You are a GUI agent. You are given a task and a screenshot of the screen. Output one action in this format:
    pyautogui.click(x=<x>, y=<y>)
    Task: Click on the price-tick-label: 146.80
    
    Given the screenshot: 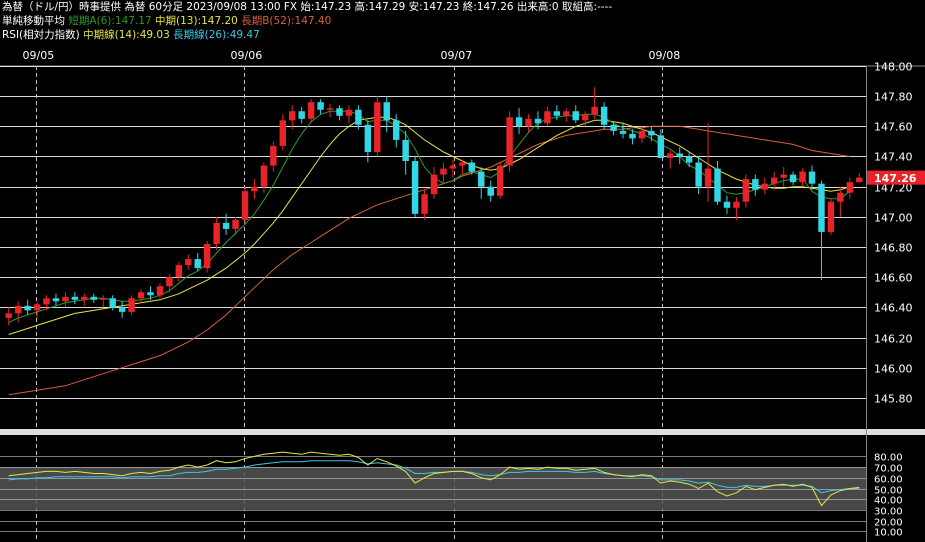 What is the action you would take?
    pyautogui.click(x=893, y=248)
    